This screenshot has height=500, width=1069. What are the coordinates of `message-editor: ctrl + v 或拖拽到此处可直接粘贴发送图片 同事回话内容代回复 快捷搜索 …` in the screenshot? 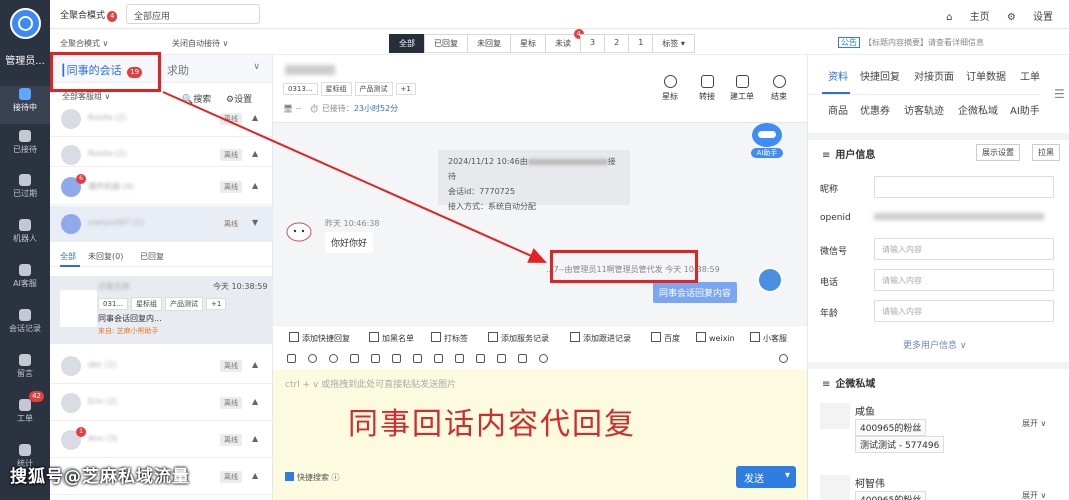 It's located at (540, 434).